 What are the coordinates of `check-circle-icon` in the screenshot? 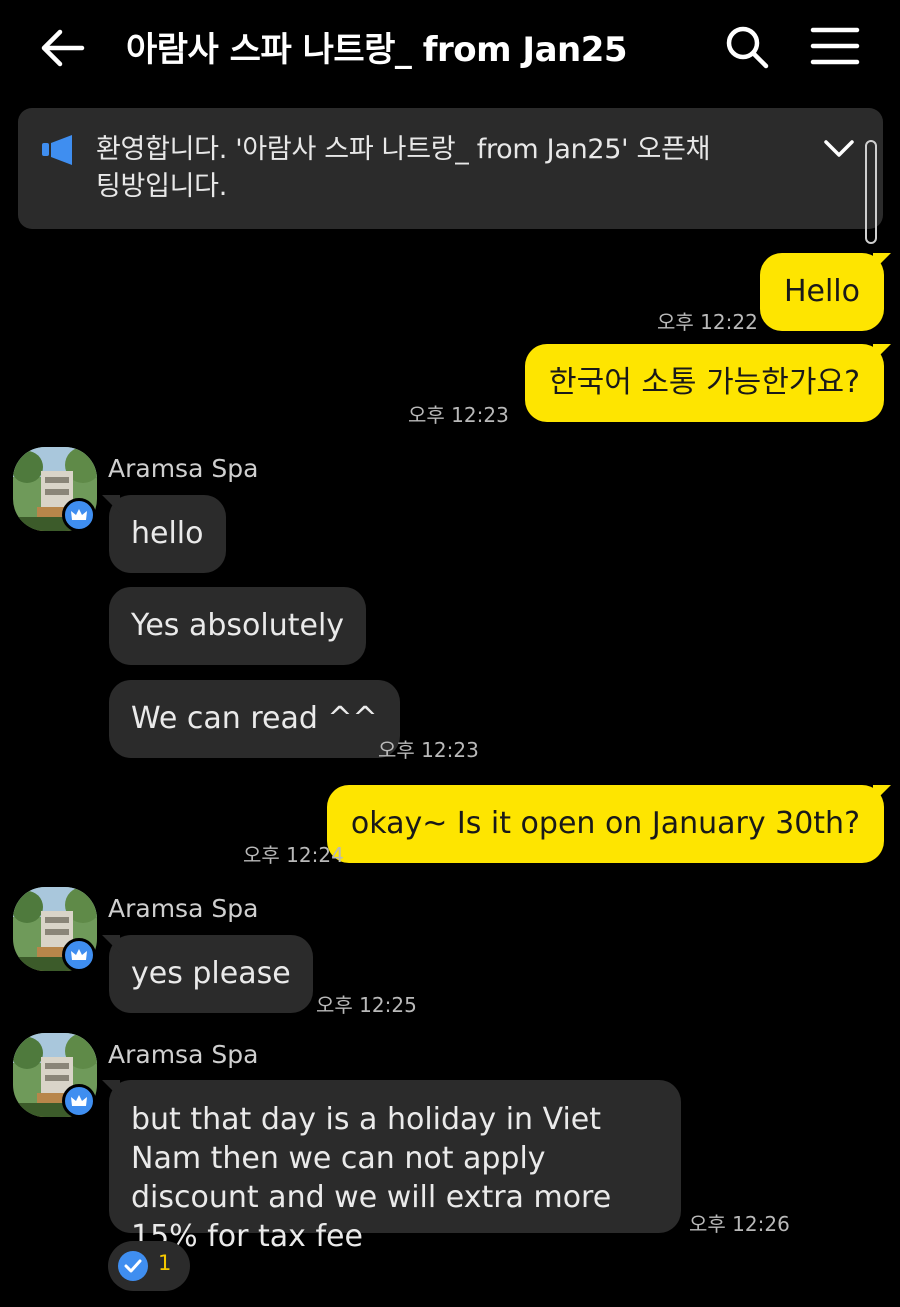 It's located at (133, 1266).